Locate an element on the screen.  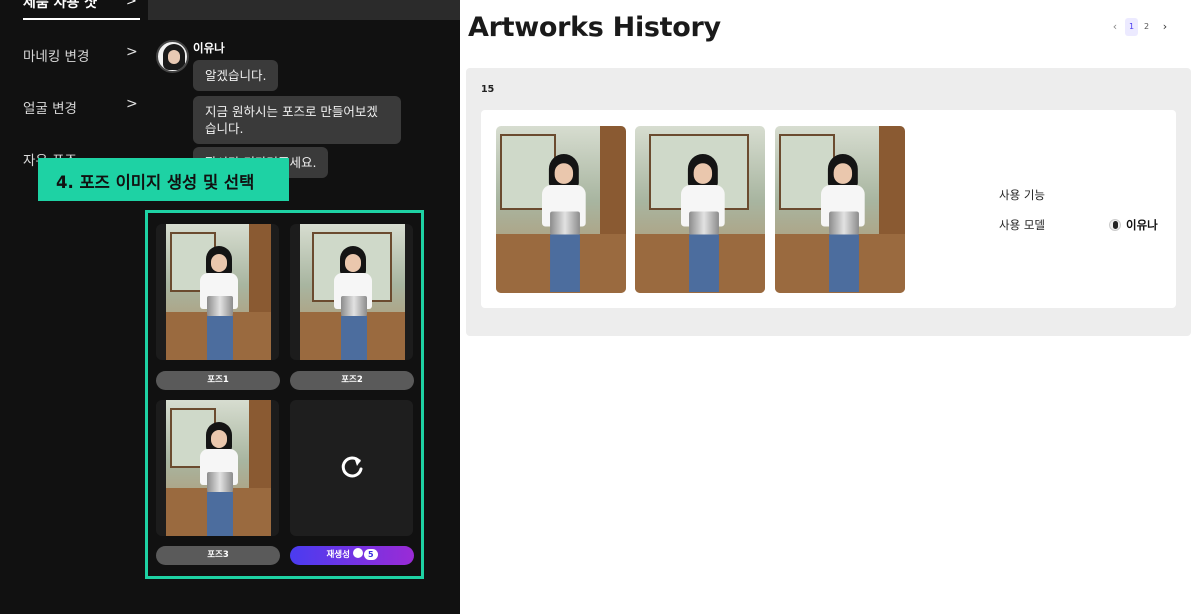
step-banner: 4. 포즈 이미지 생성 및 선택 is located at coordinates (163, 179).